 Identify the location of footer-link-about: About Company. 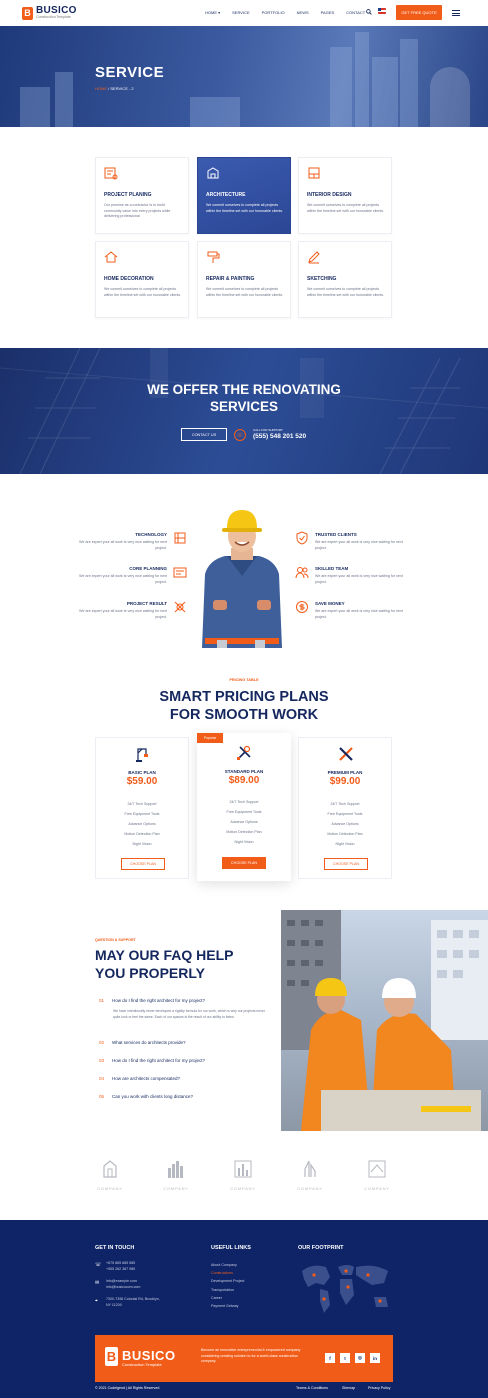
(227, 1265).